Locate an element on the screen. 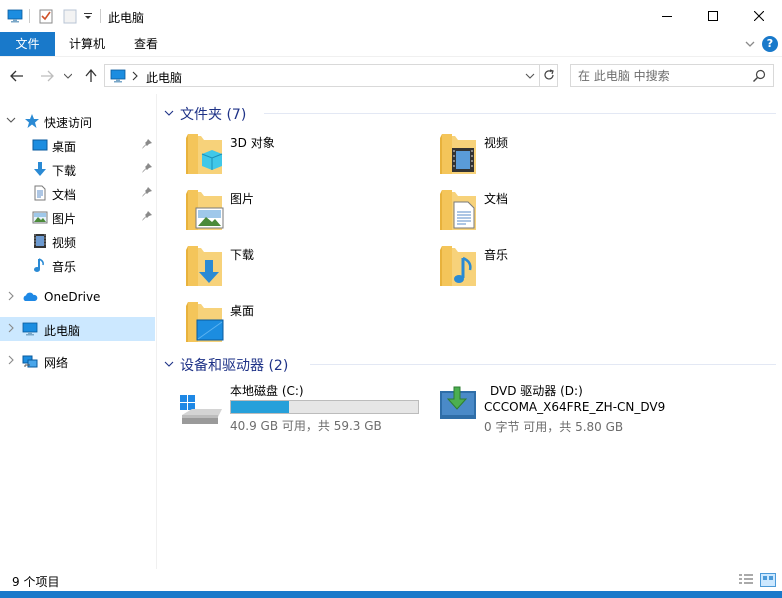  customize-toolbar-icon is located at coordinates (88, 16).